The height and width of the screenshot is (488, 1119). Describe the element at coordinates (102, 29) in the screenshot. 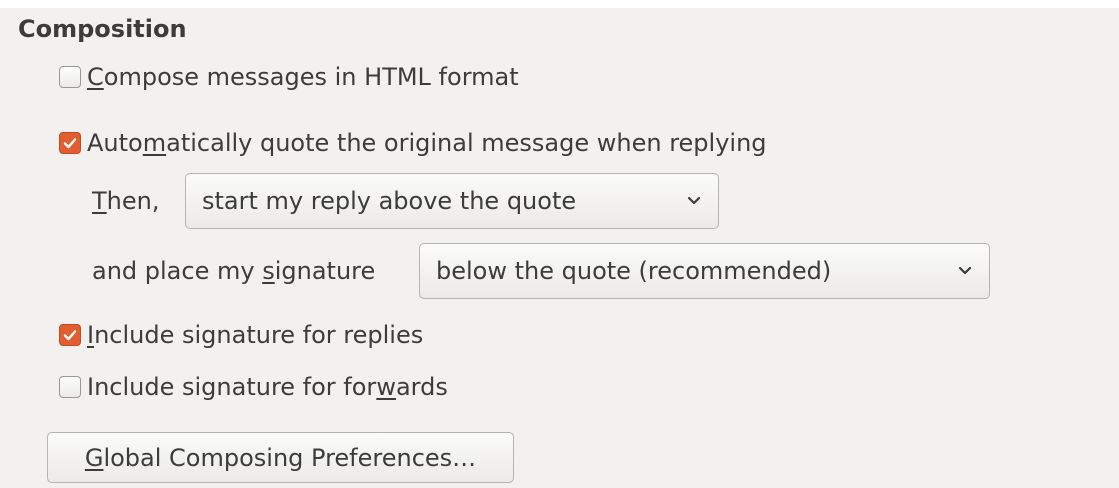

I see `section-title: Composition` at that location.